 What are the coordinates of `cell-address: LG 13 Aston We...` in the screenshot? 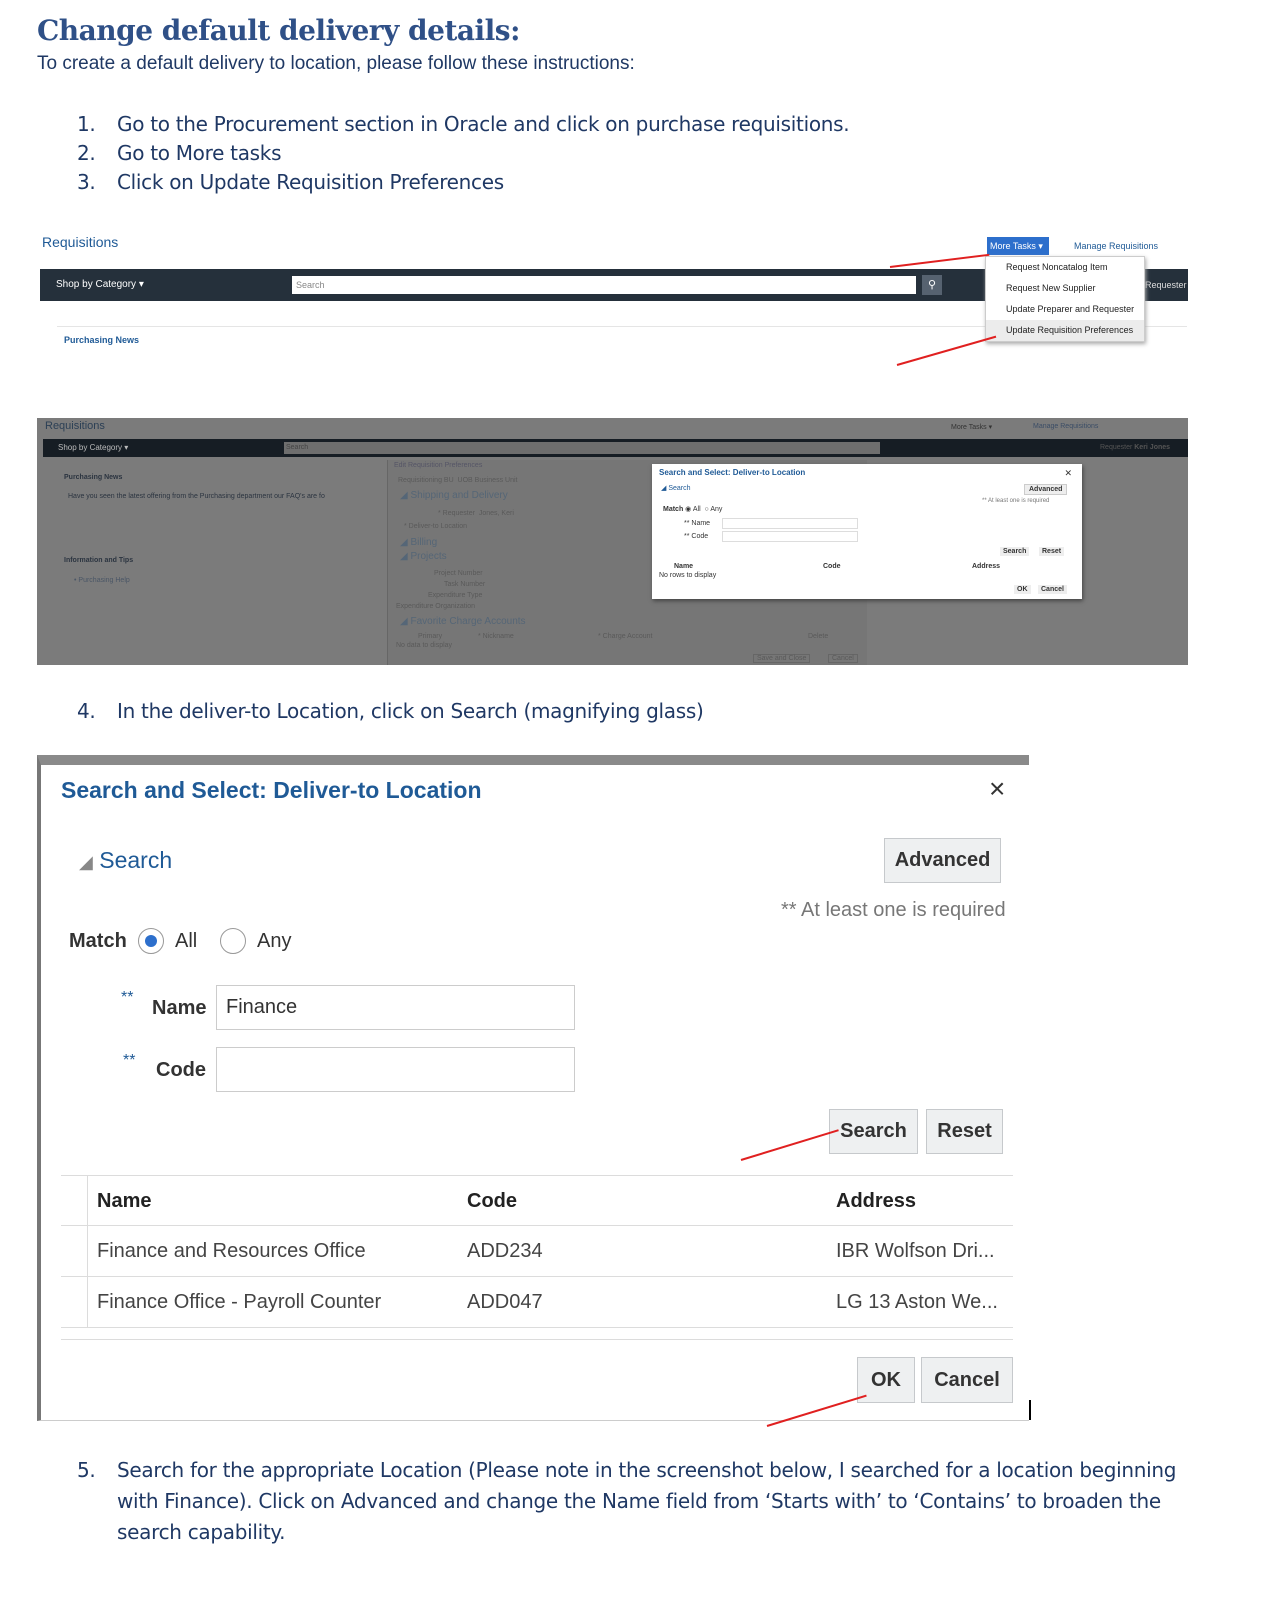 It's located at (917, 1302).